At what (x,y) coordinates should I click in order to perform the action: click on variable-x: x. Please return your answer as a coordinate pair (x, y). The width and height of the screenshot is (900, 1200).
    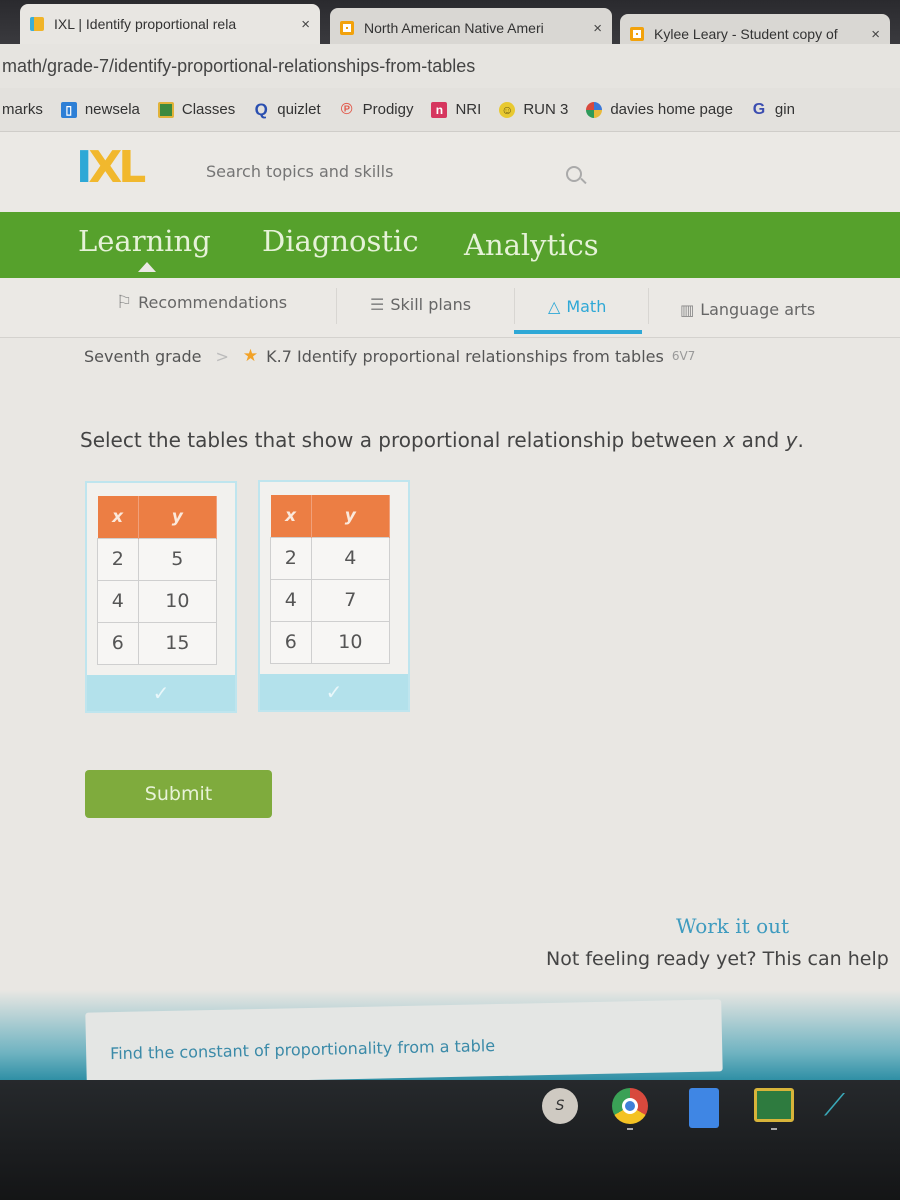
    Looking at the image, I should click on (729, 440).